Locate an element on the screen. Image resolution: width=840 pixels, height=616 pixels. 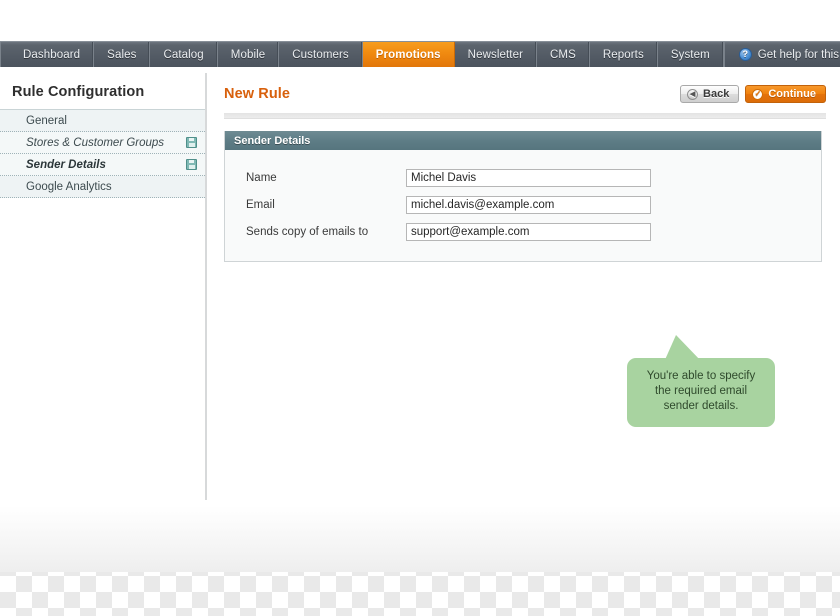
nav-item-label: Catalog is located at coordinates (183, 54).